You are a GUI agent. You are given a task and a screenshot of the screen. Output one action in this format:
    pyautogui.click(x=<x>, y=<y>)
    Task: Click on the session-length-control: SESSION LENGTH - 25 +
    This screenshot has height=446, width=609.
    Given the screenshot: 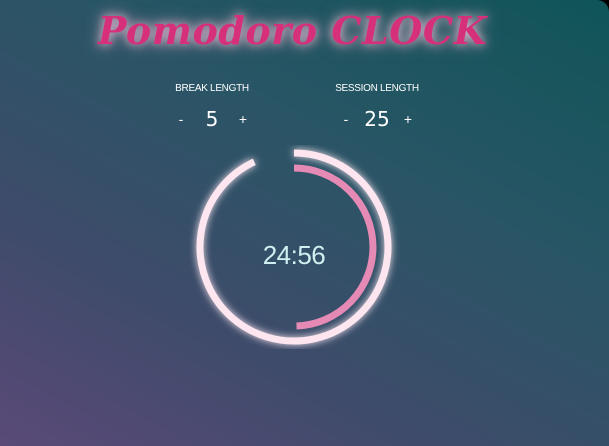 What is the action you would take?
    pyautogui.click(x=377, y=107)
    